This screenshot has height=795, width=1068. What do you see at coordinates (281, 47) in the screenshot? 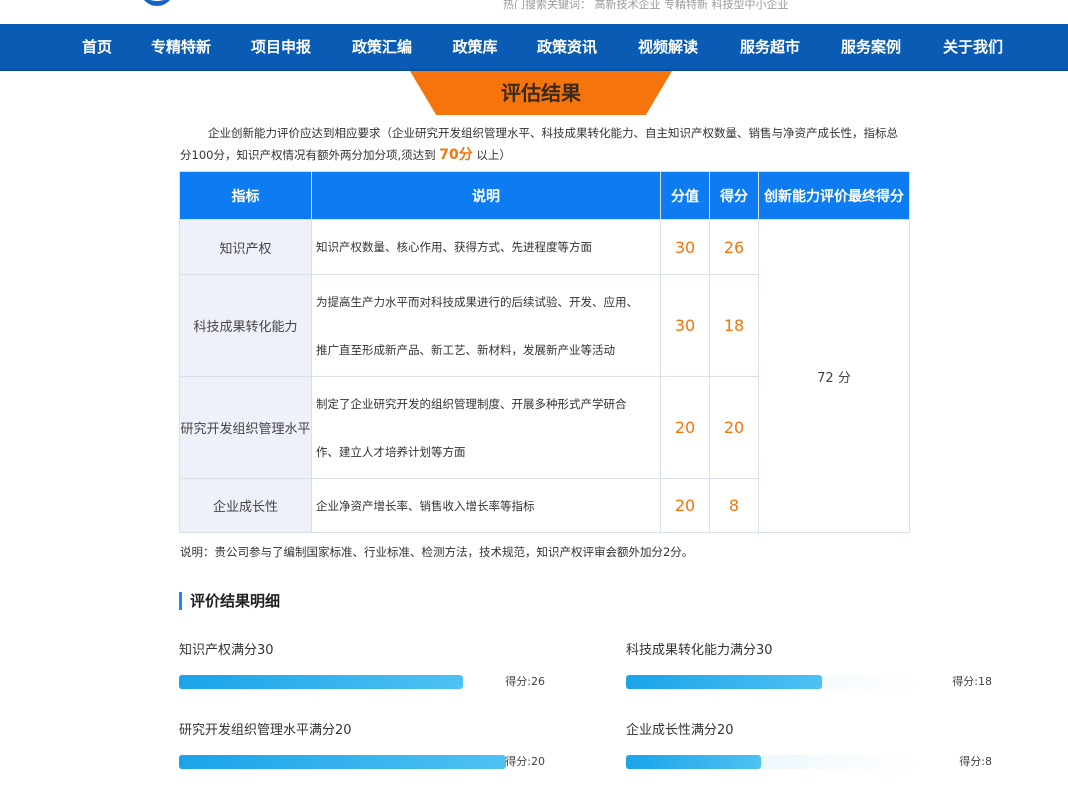
I see `nav-item-project-apply: 项目申报` at bounding box center [281, 47].